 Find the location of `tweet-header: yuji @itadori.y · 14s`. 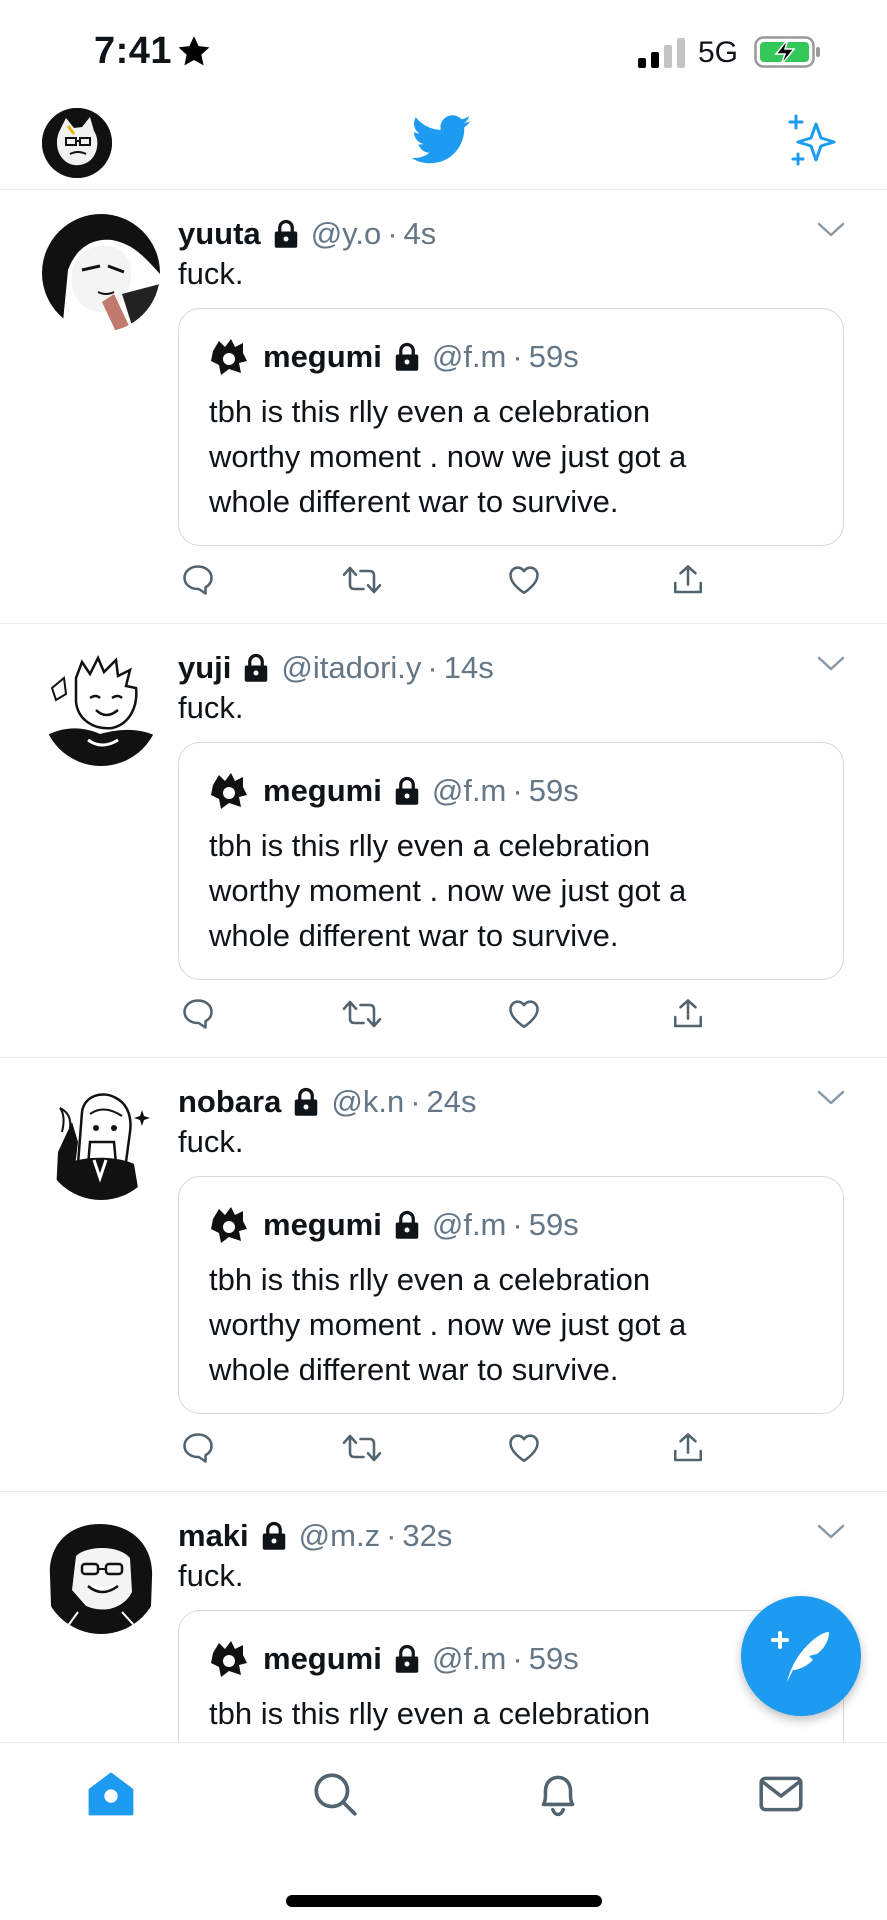

tweet-header: yuji @itadori.y · 14s is located at coordinates (336, 668).